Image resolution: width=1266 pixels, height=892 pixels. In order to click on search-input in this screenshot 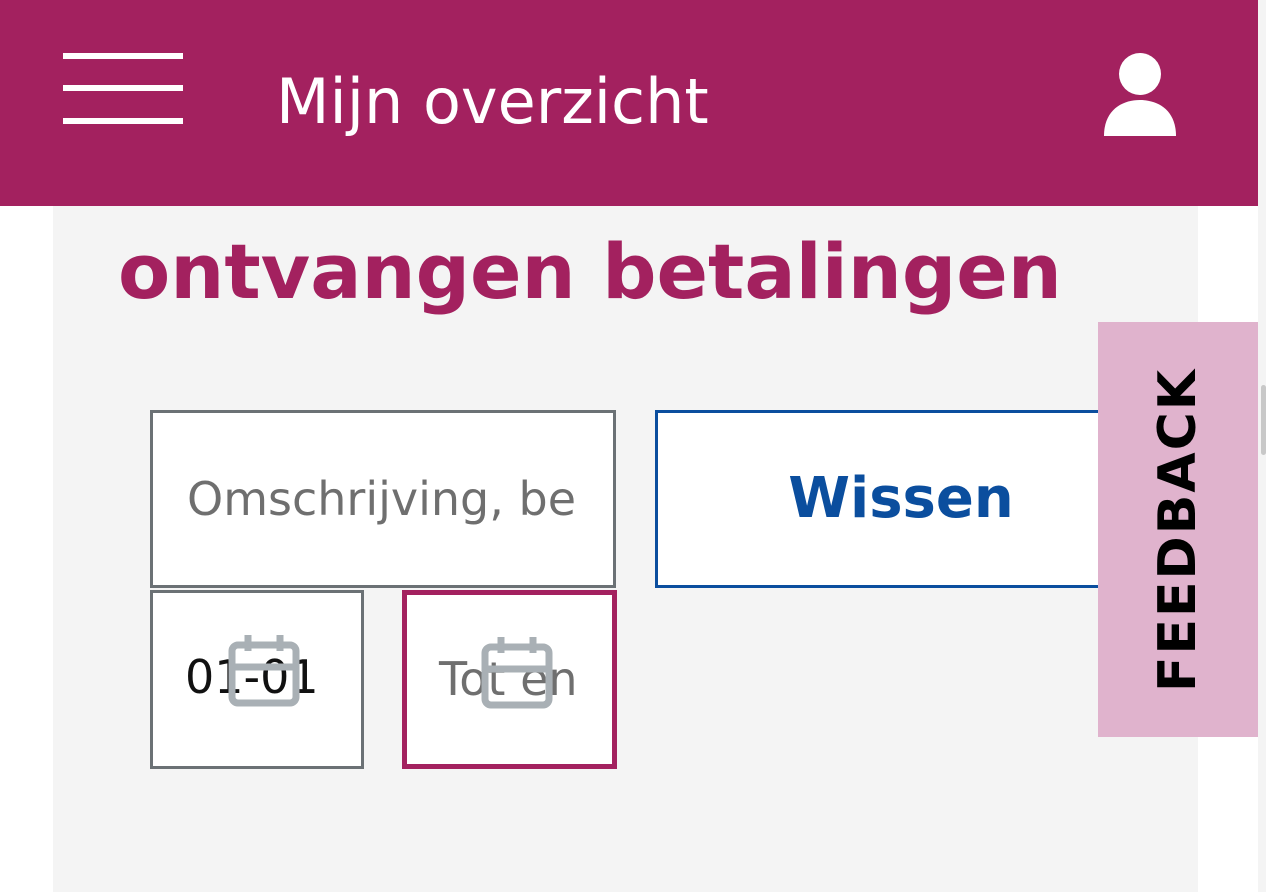, I will do `click(383, 499)`.